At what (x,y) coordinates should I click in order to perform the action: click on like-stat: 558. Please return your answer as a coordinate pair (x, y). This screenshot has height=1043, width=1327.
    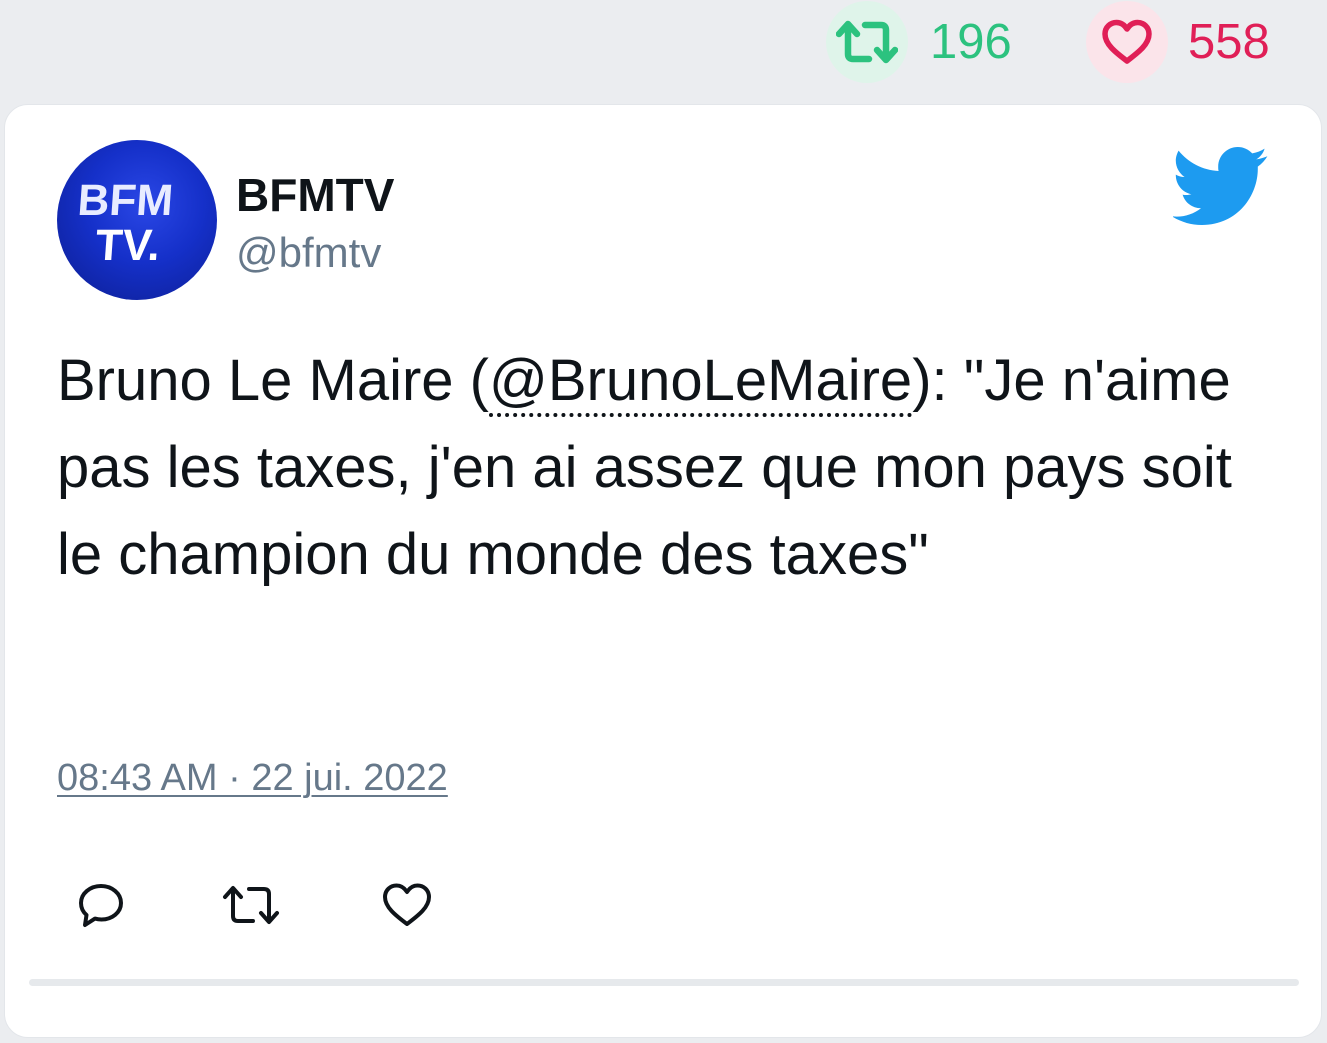
    Looking at the image, I should click on (1178, 42).